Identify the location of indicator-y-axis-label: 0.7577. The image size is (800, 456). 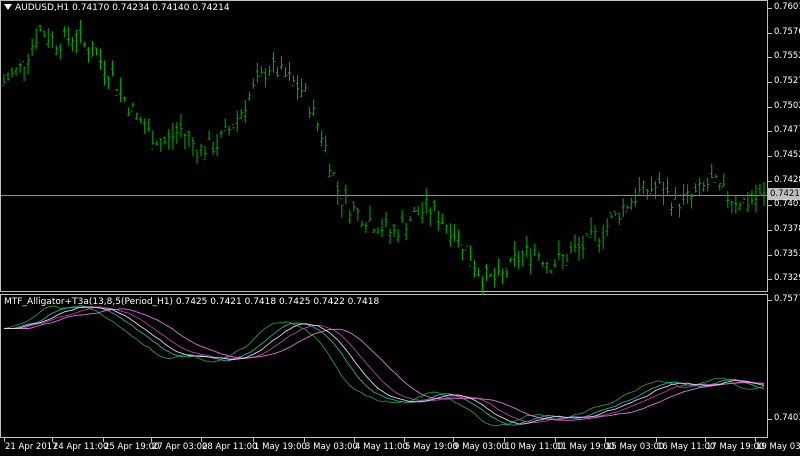
(787, 299).